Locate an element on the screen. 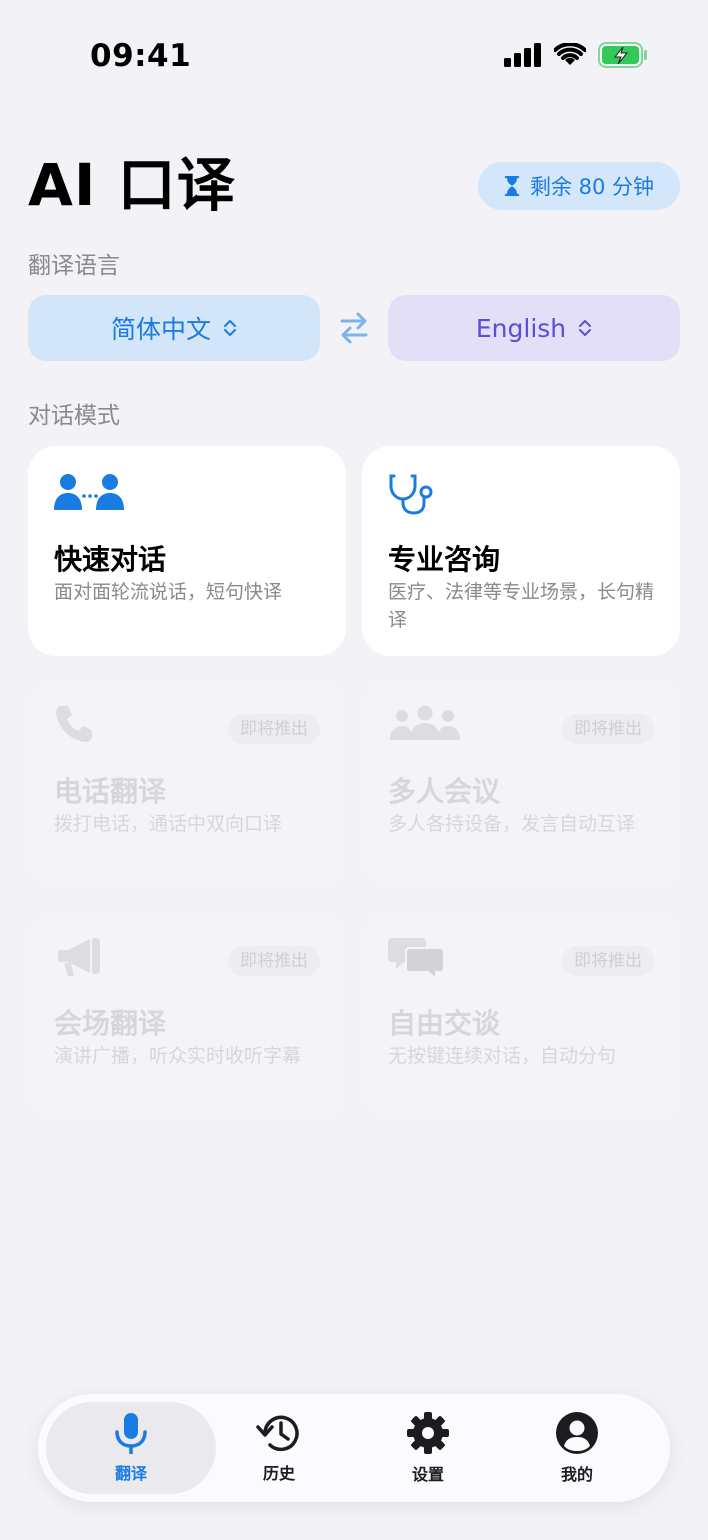  tab-settings: 设置 is located at coordinates (428, 1448).